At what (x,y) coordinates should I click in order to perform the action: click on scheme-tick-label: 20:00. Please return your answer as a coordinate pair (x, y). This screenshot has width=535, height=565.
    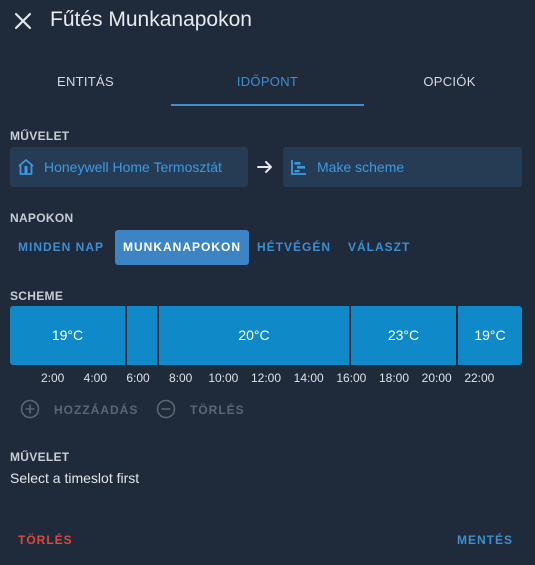
    Looking at the image, I should click on (436, 378).